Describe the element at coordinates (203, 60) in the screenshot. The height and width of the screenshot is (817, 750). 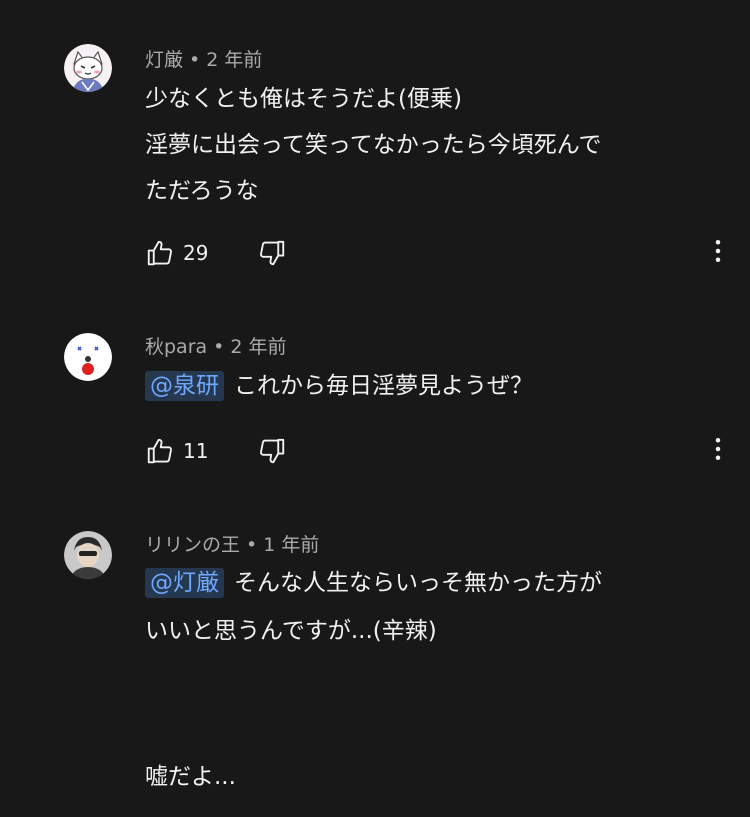
I see `comment-meta: 灯厳 • 2 年前` at that location.